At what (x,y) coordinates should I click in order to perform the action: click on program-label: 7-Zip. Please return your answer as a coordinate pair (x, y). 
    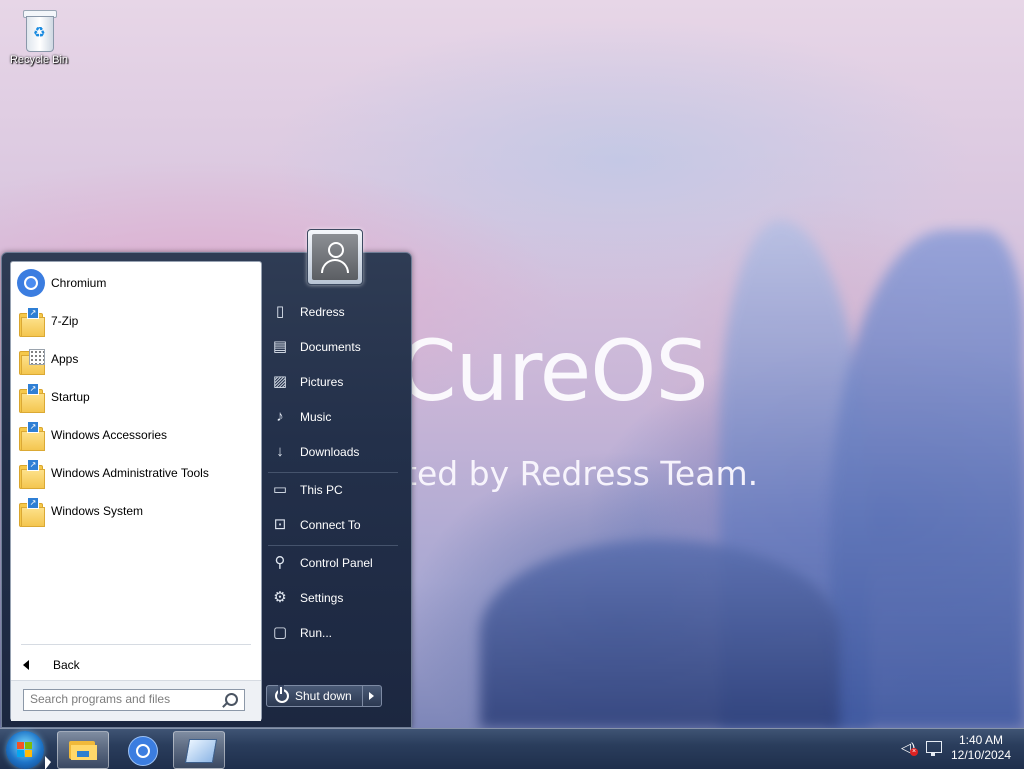
    Looking at the image, I should click on (65, 321).